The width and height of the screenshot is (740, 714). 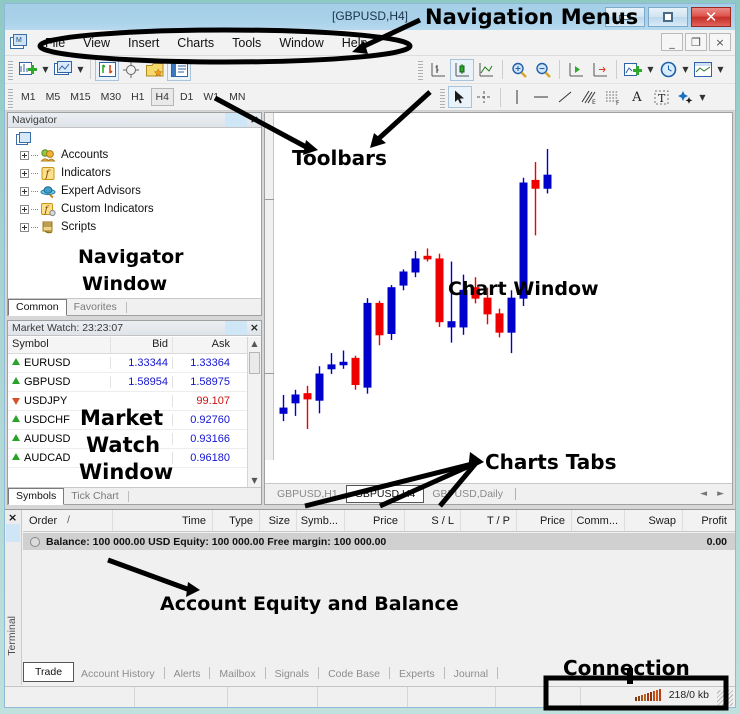 I want to click on period-h1: H1, so click(x=137, y=97).